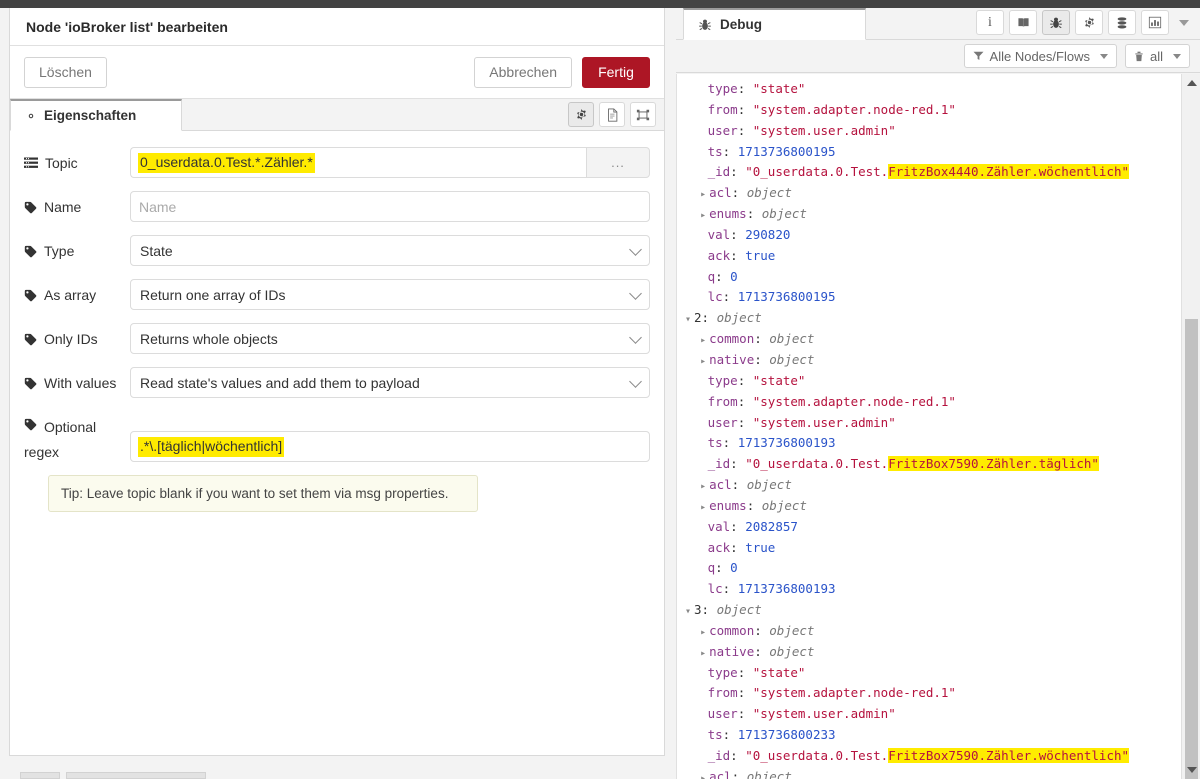 Image resolution: width=1200 pixels, height=779 pixels. Describe the element at coordinates (612, 114) in the screenshot. I see `description-tool-button` at that location.